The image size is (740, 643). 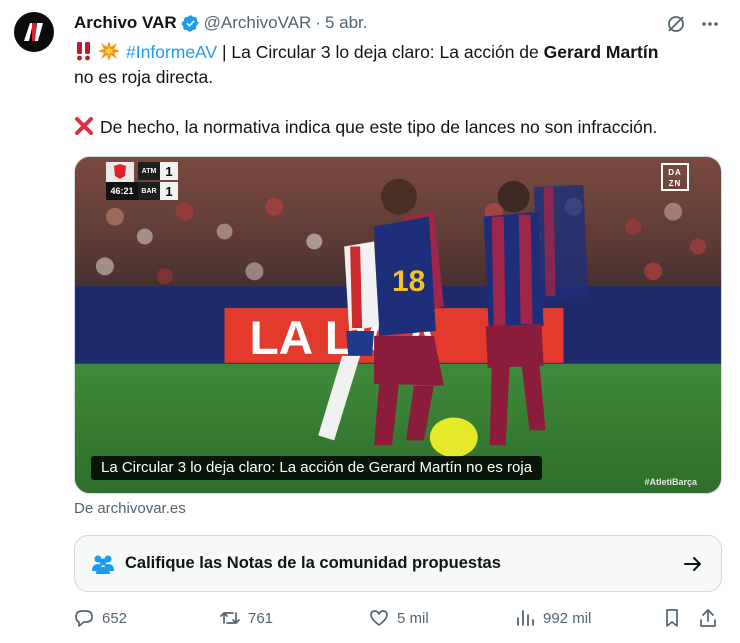 I want to click on like-count: 5 mil, so click(x=413, y=618).